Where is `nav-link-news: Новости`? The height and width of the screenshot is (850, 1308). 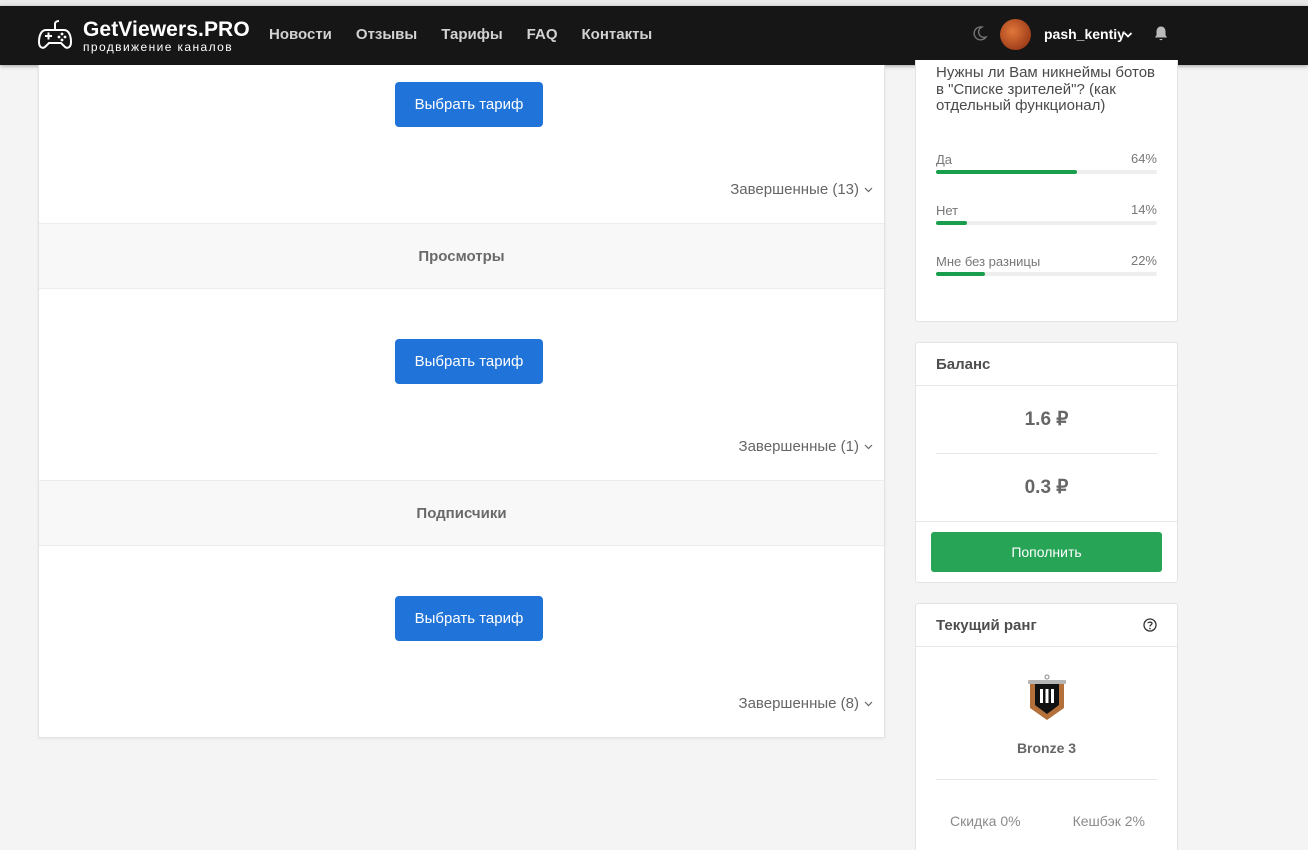 nav-link-news: Новости is located at coordinates (300, 34).